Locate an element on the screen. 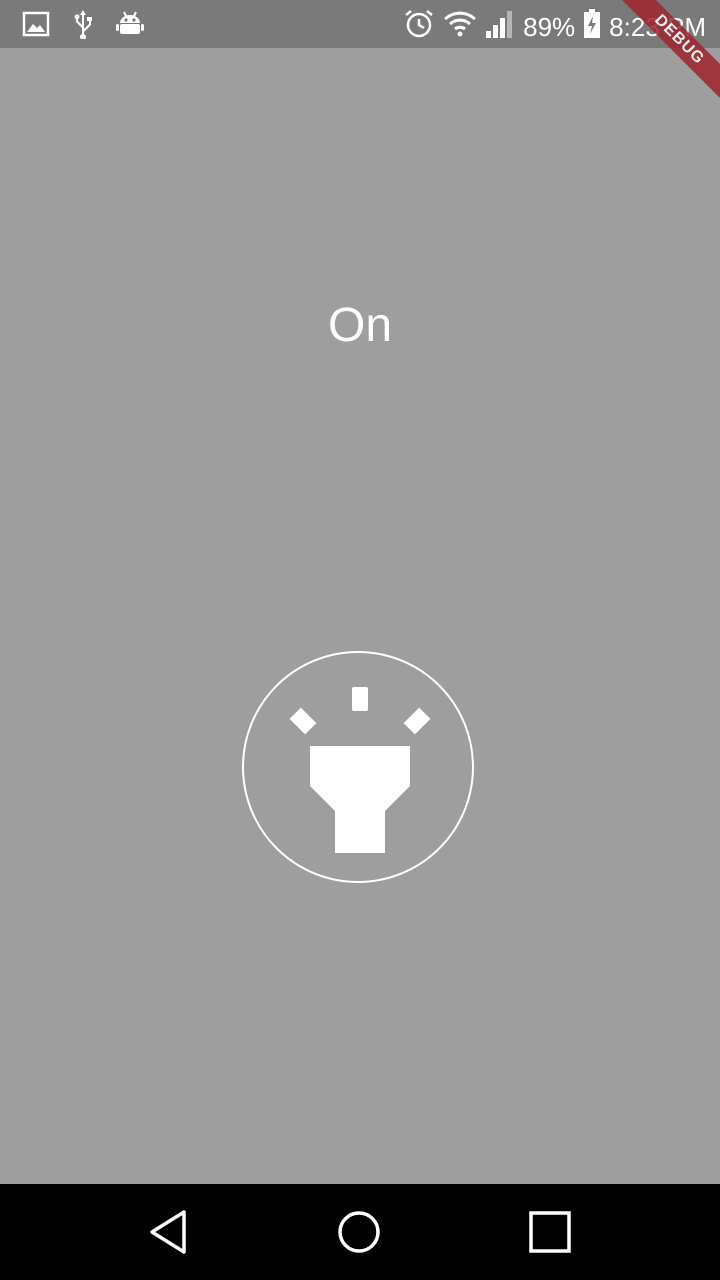  usb-icon is located at coordinates (83, 24).